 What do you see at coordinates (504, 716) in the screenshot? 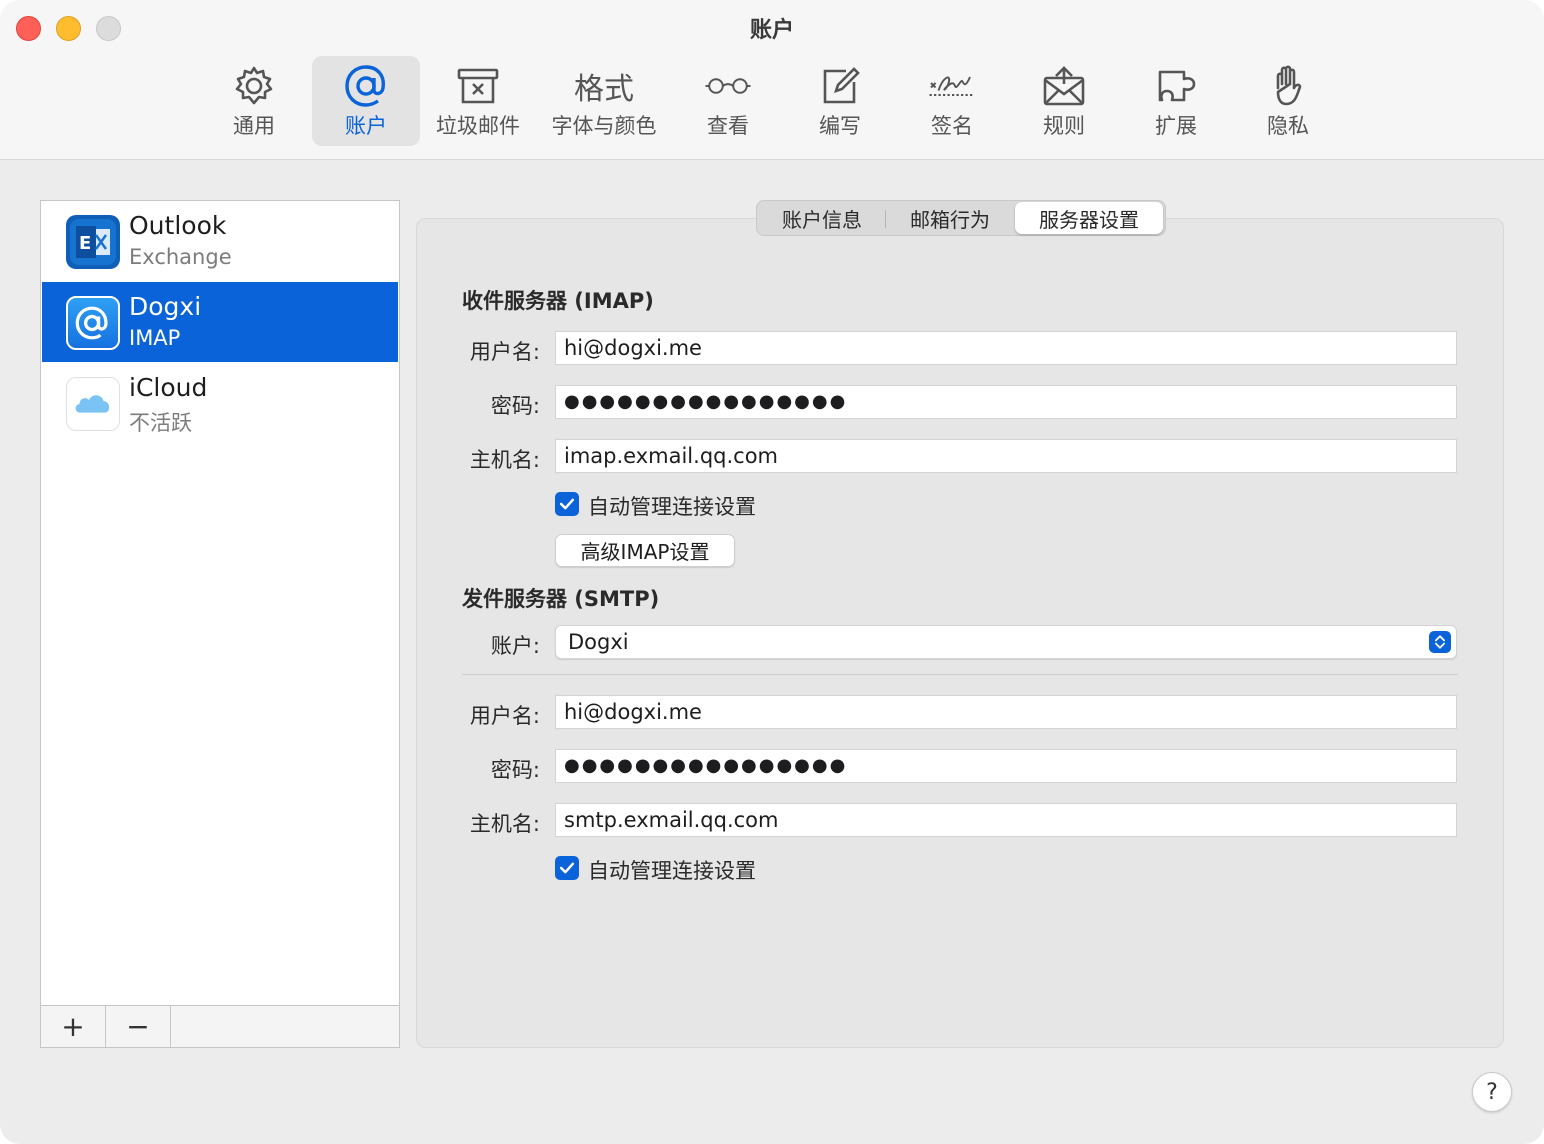
I see `outgoing-username-label: 用户名:` at bounding box center [504, 716].